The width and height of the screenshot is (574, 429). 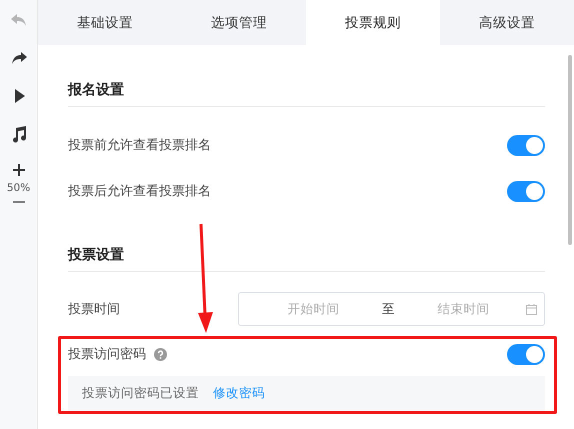 What do you see at coordinates (139, 145) in the screenshot?
I see `setting-label: 投票前允许查看投票排名` at bounding box center [139, 145].